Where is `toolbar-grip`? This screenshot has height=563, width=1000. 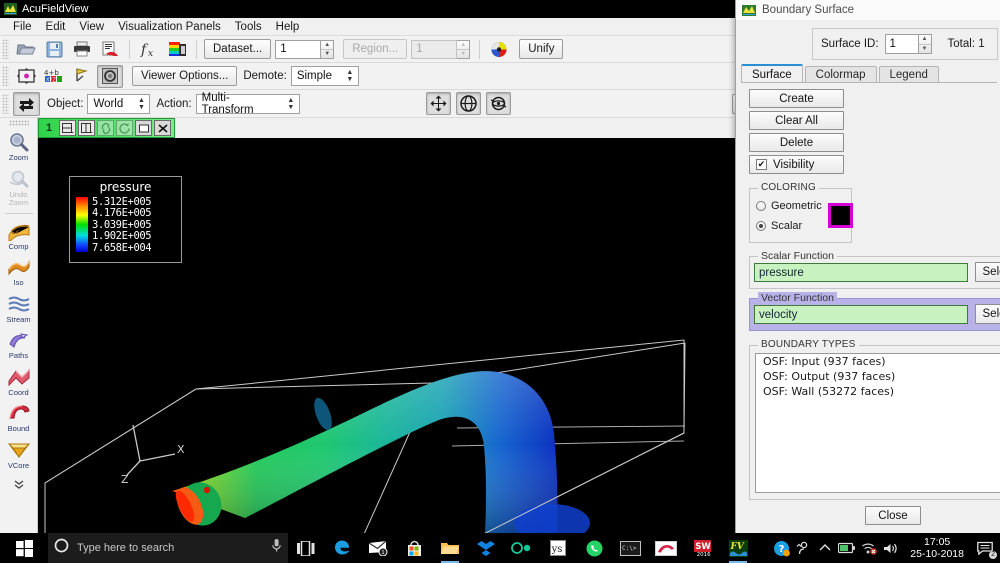
toolbar-grip is located at coordinates (5, 49).